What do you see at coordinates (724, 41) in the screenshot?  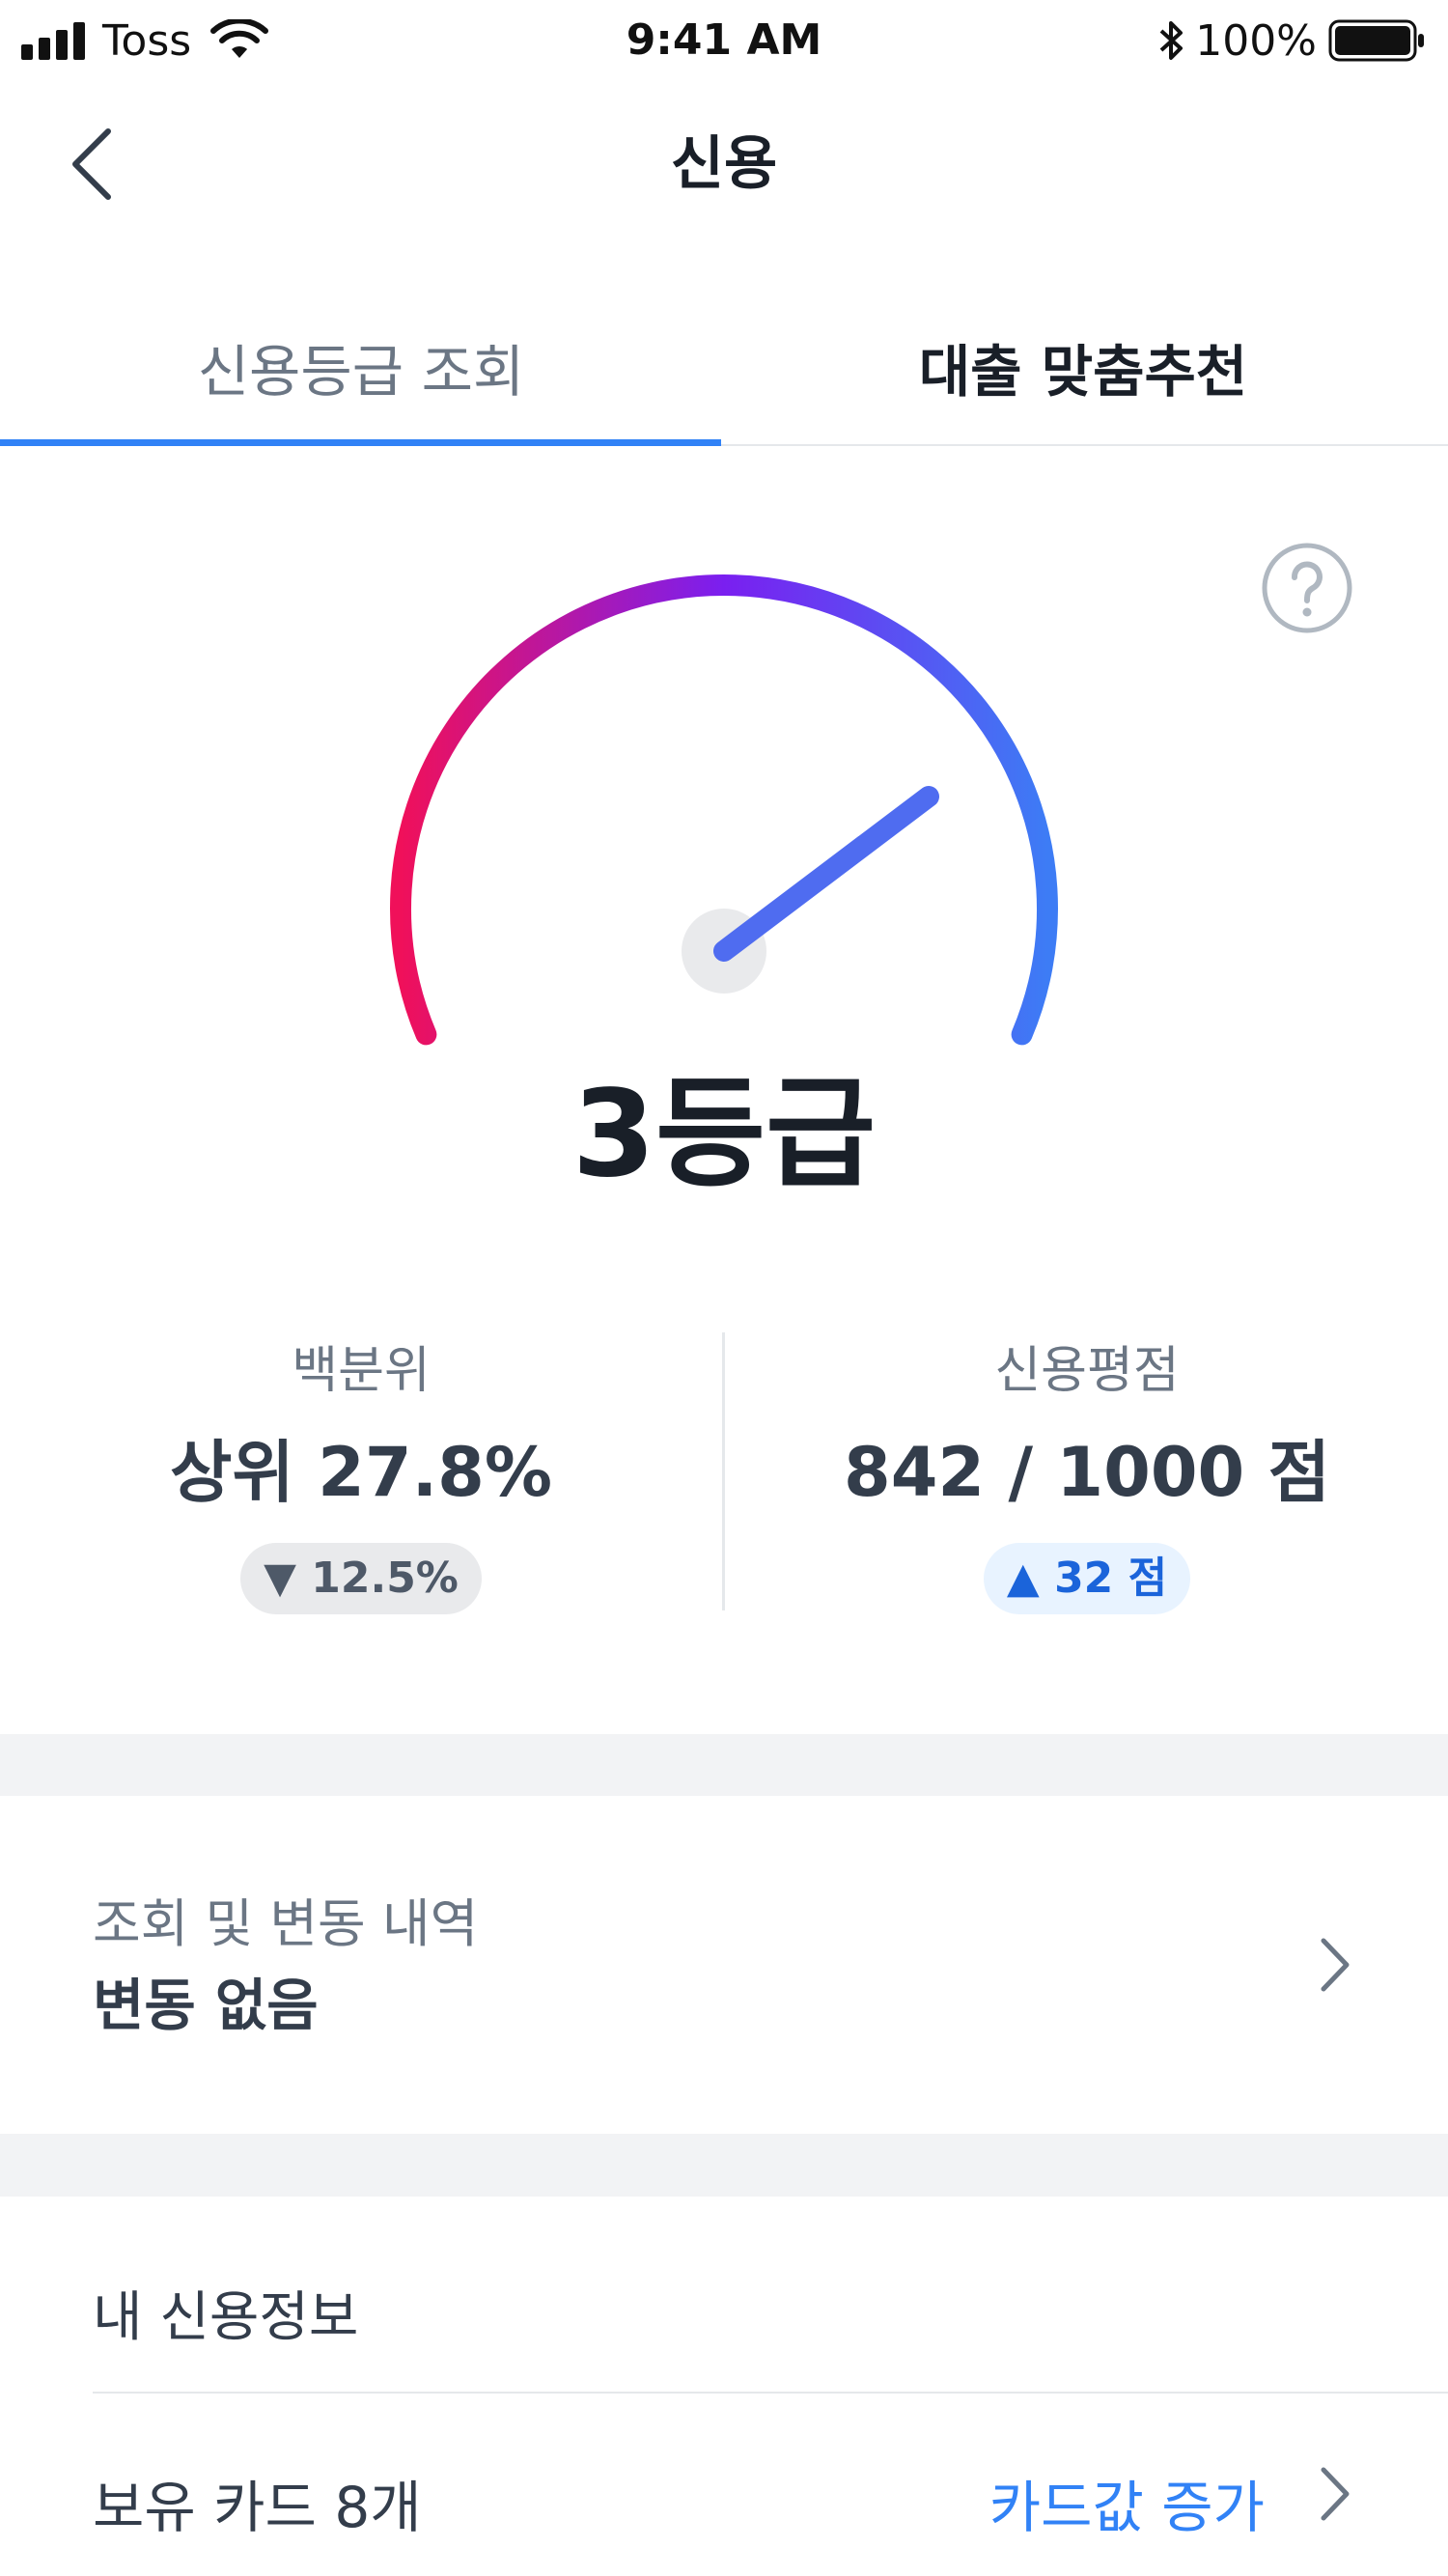 I see `status-bar: Toss 9:41 AM 100%` at bounding box center [724, 41].